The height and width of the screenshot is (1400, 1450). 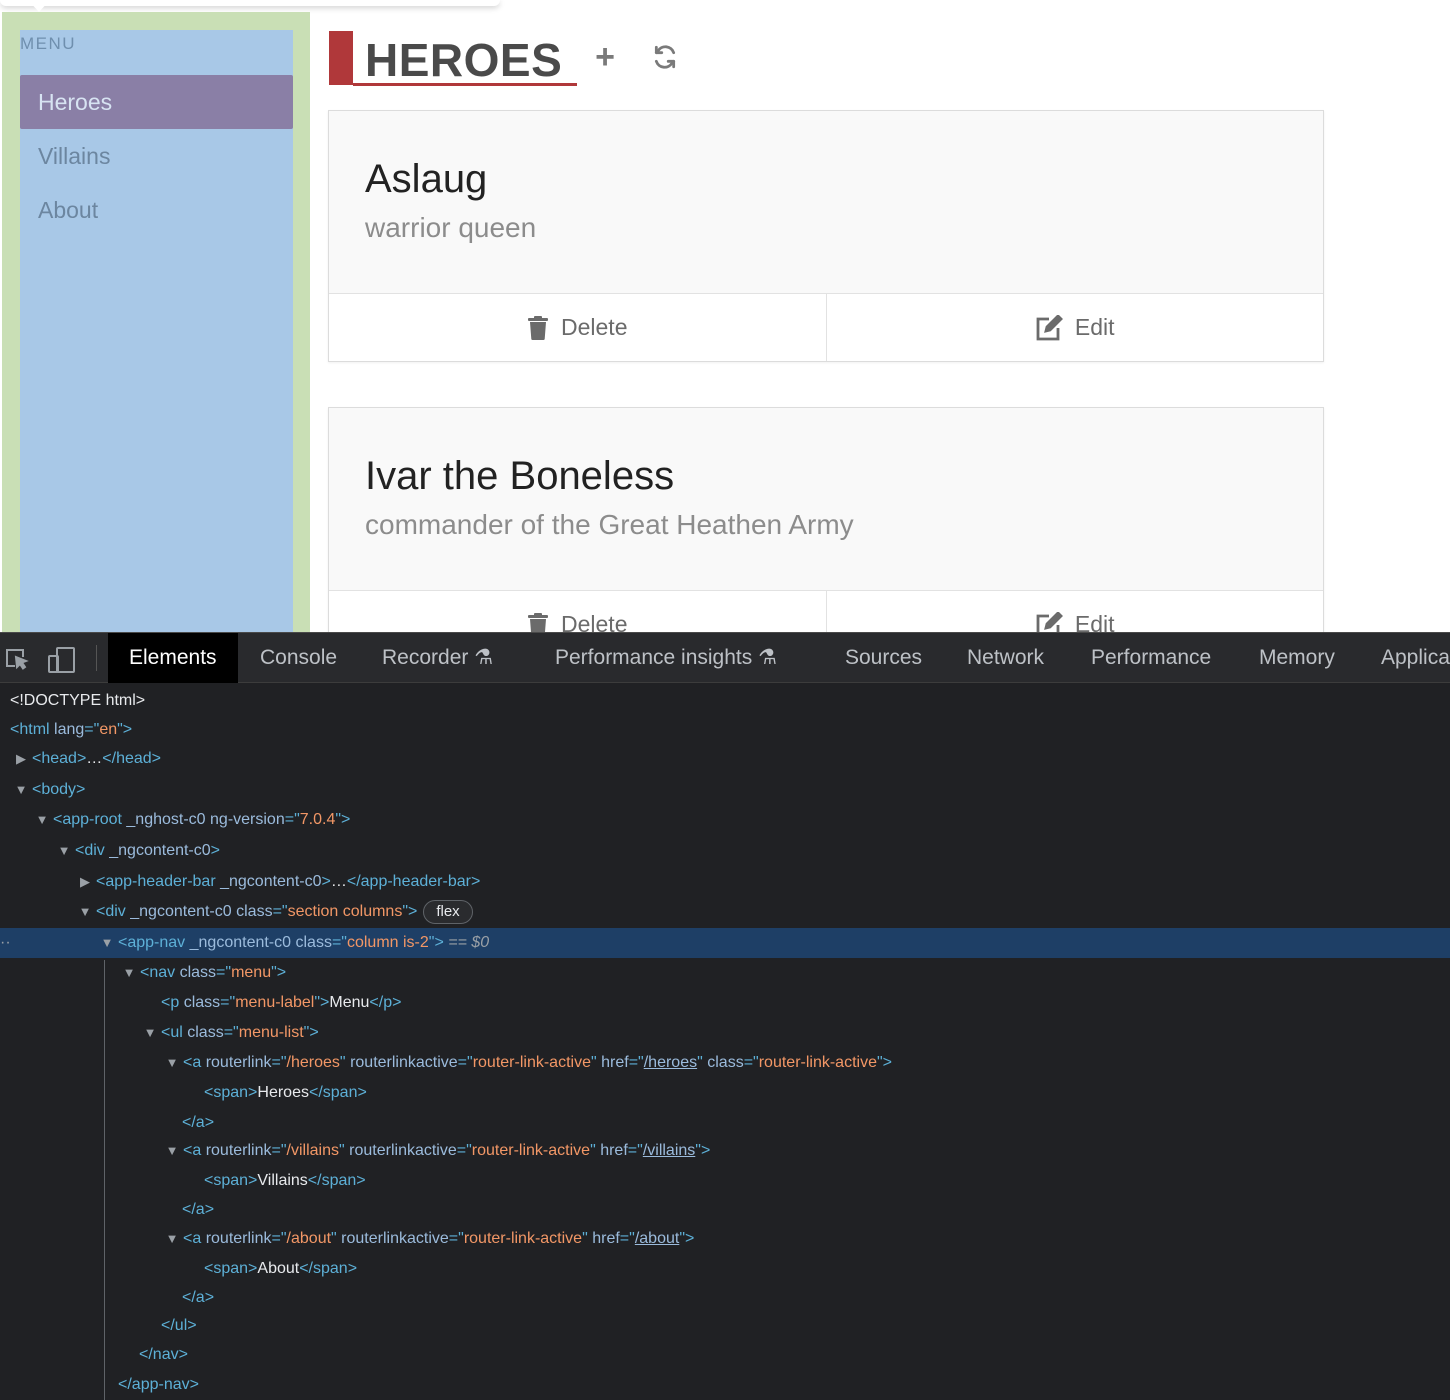 What do you see at coordinates (725, 1093) in the screenshot?
I see `dom-node-span-heroes: <span>Heroes</span>` at bounding box center [725, 1093].